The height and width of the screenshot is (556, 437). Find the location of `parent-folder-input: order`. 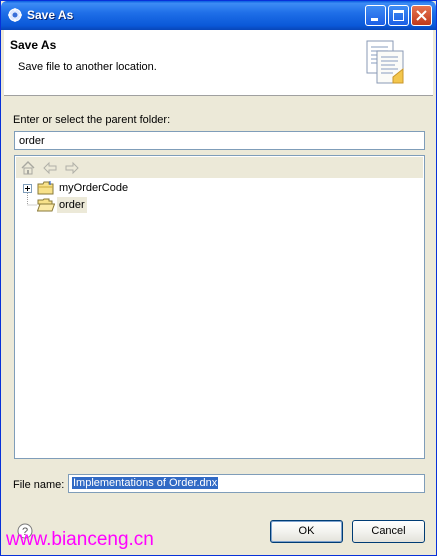

parent-folder-input: order is located at coordinates (219, 140).